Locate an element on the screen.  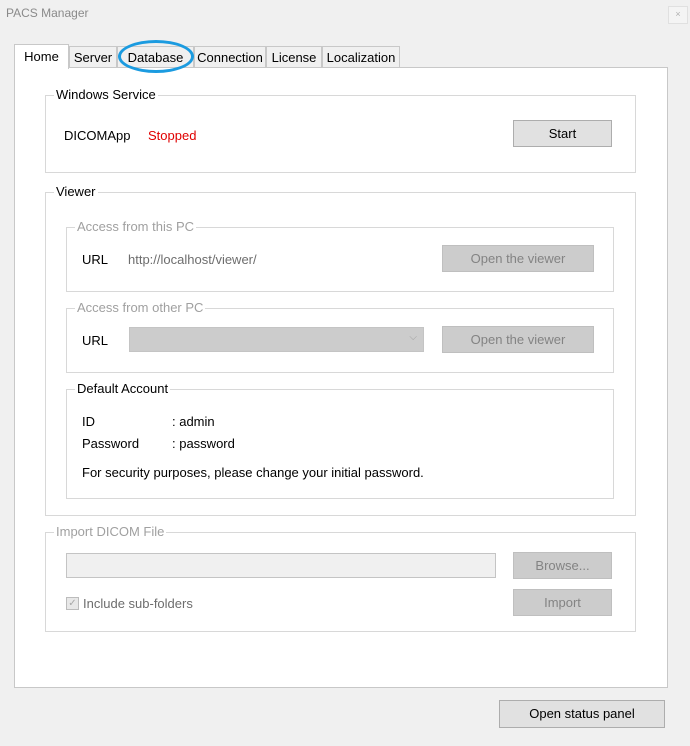
tab-license: License is located at coordinates (294, 56).